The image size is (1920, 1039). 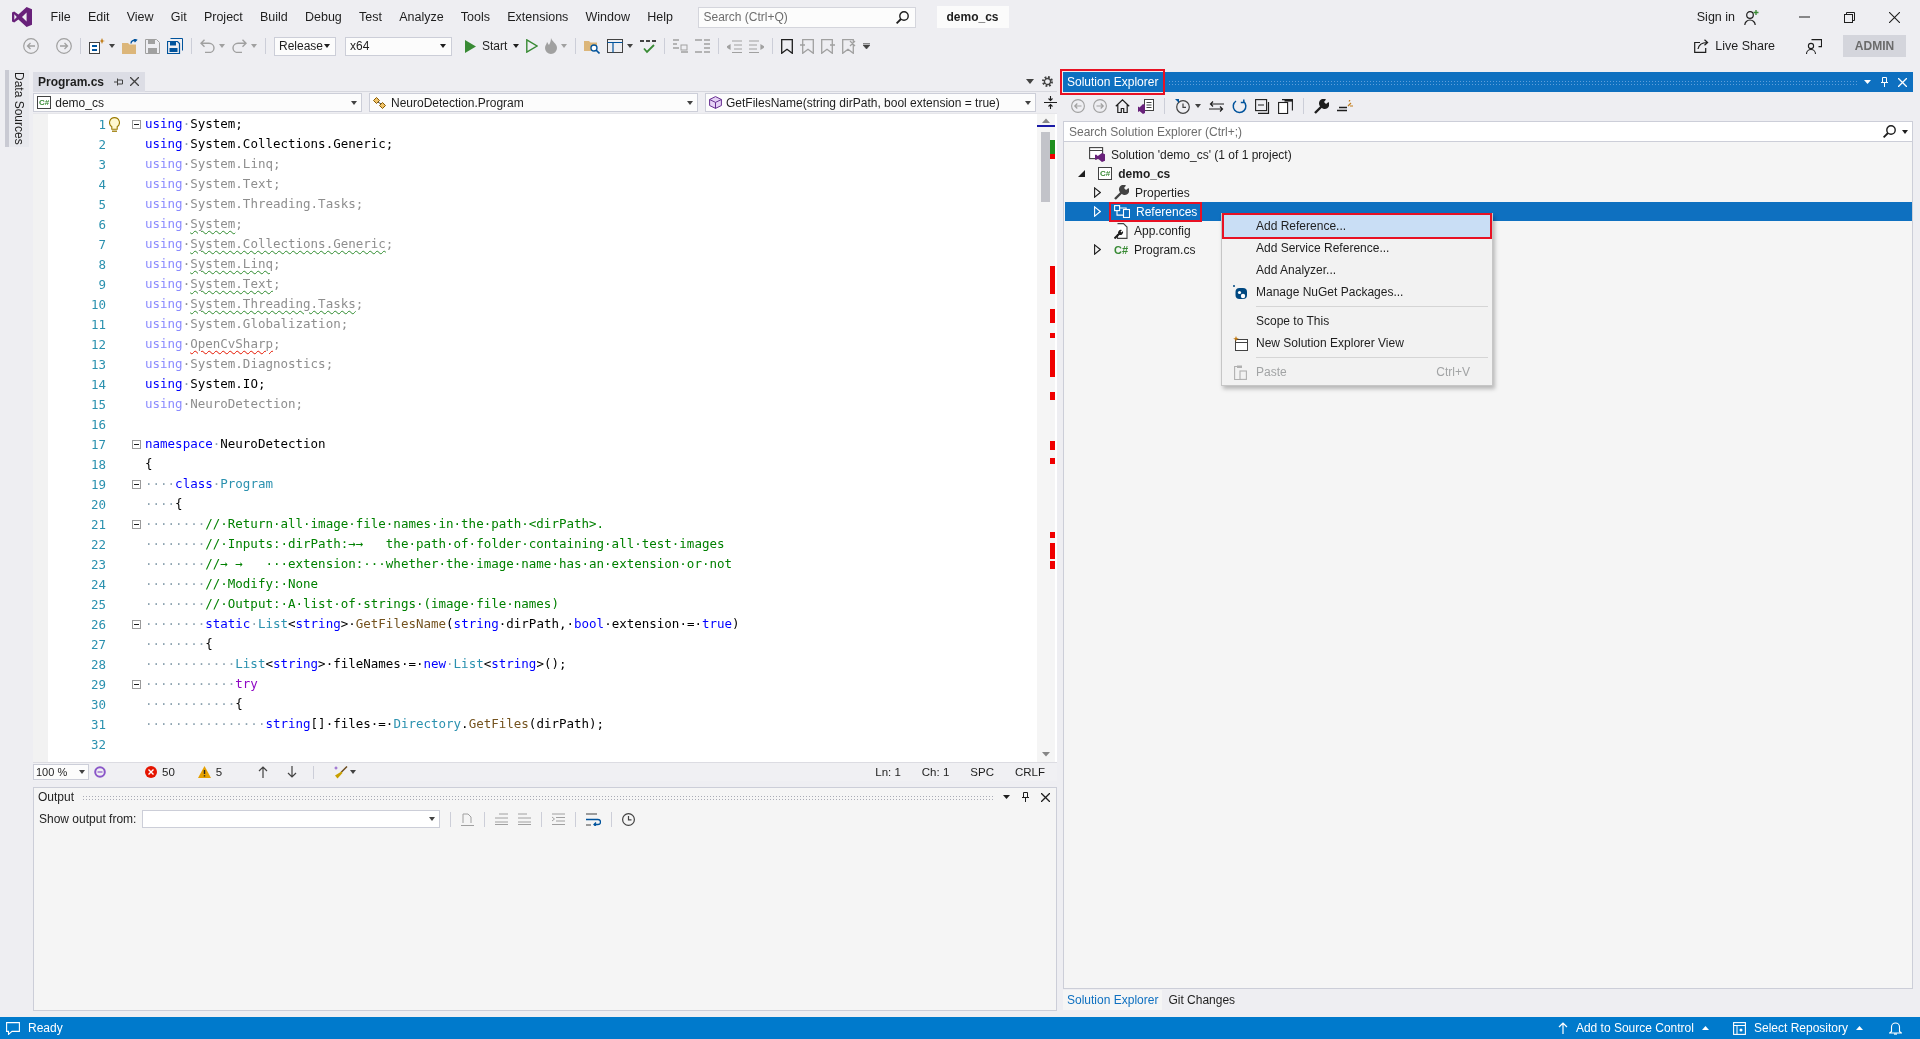 What do you see at coordinates (1190, 154) in the screenshot?
I see `tree-item: Solution 'demo_cs' (1 of 1 project)` at bounding box center [1190, 154].